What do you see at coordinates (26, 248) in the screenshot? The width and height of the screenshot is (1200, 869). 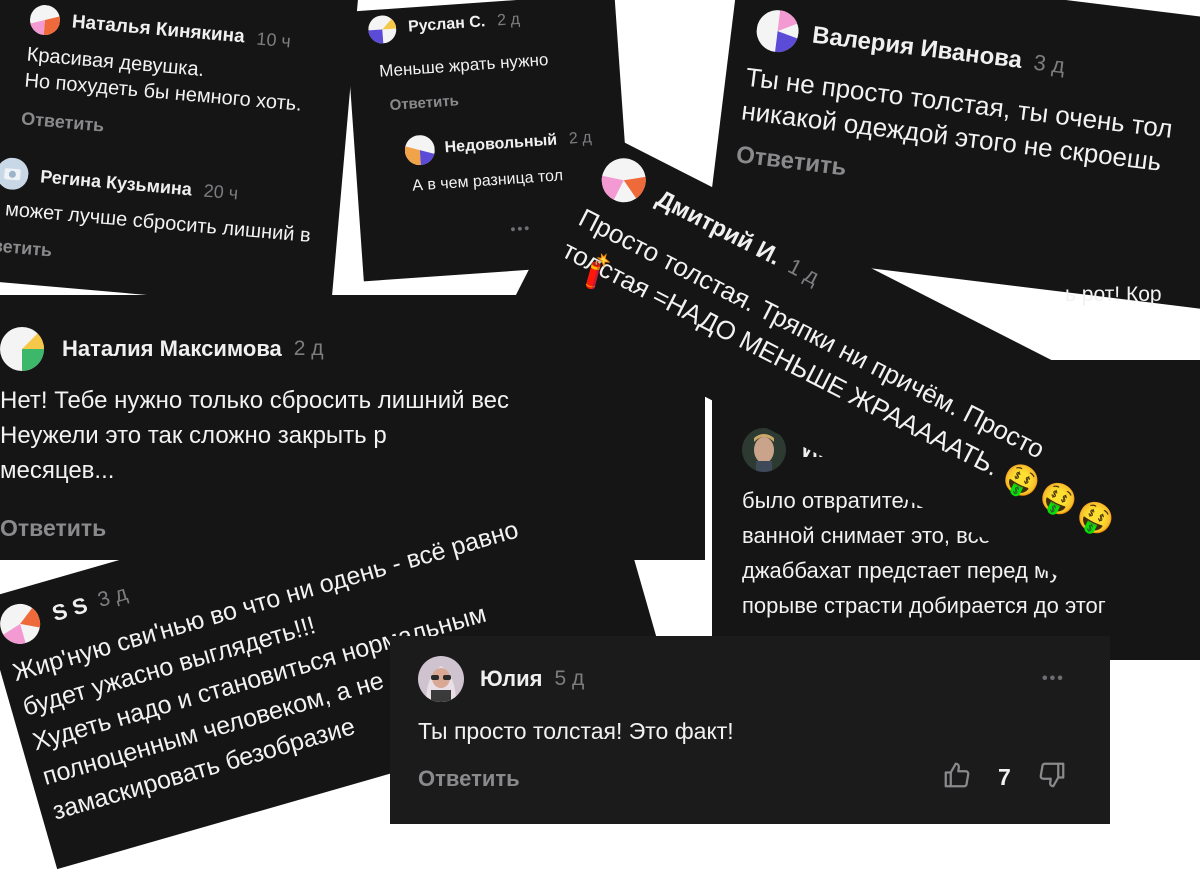 I see `reply-button: тветить` at bounding box center [26, 248].